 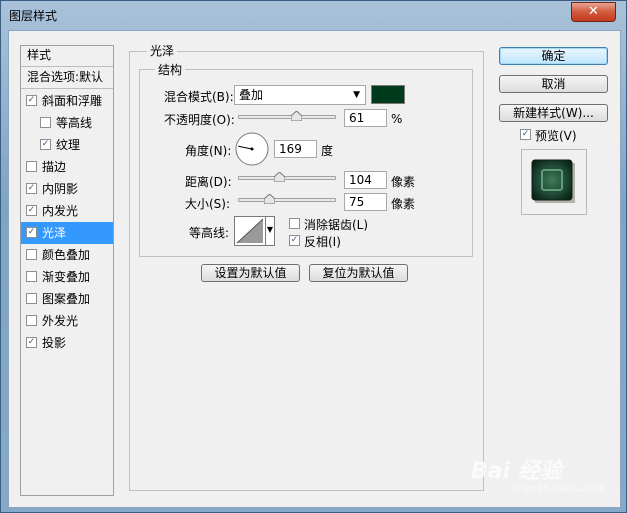 What do you see at coordinates (72, 101) in the screenshot?
I see `style-item-label: 斜面和浮雕` at bounding box center [72, 101].